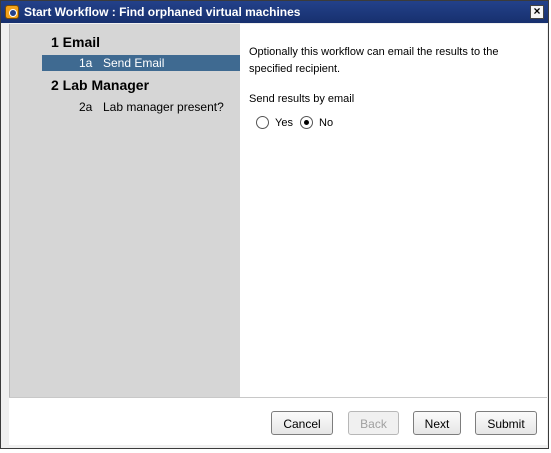  Describe the element at coordinates (75, 42) in the screenshot. I see `step-title-email: 1 Email` at that location.